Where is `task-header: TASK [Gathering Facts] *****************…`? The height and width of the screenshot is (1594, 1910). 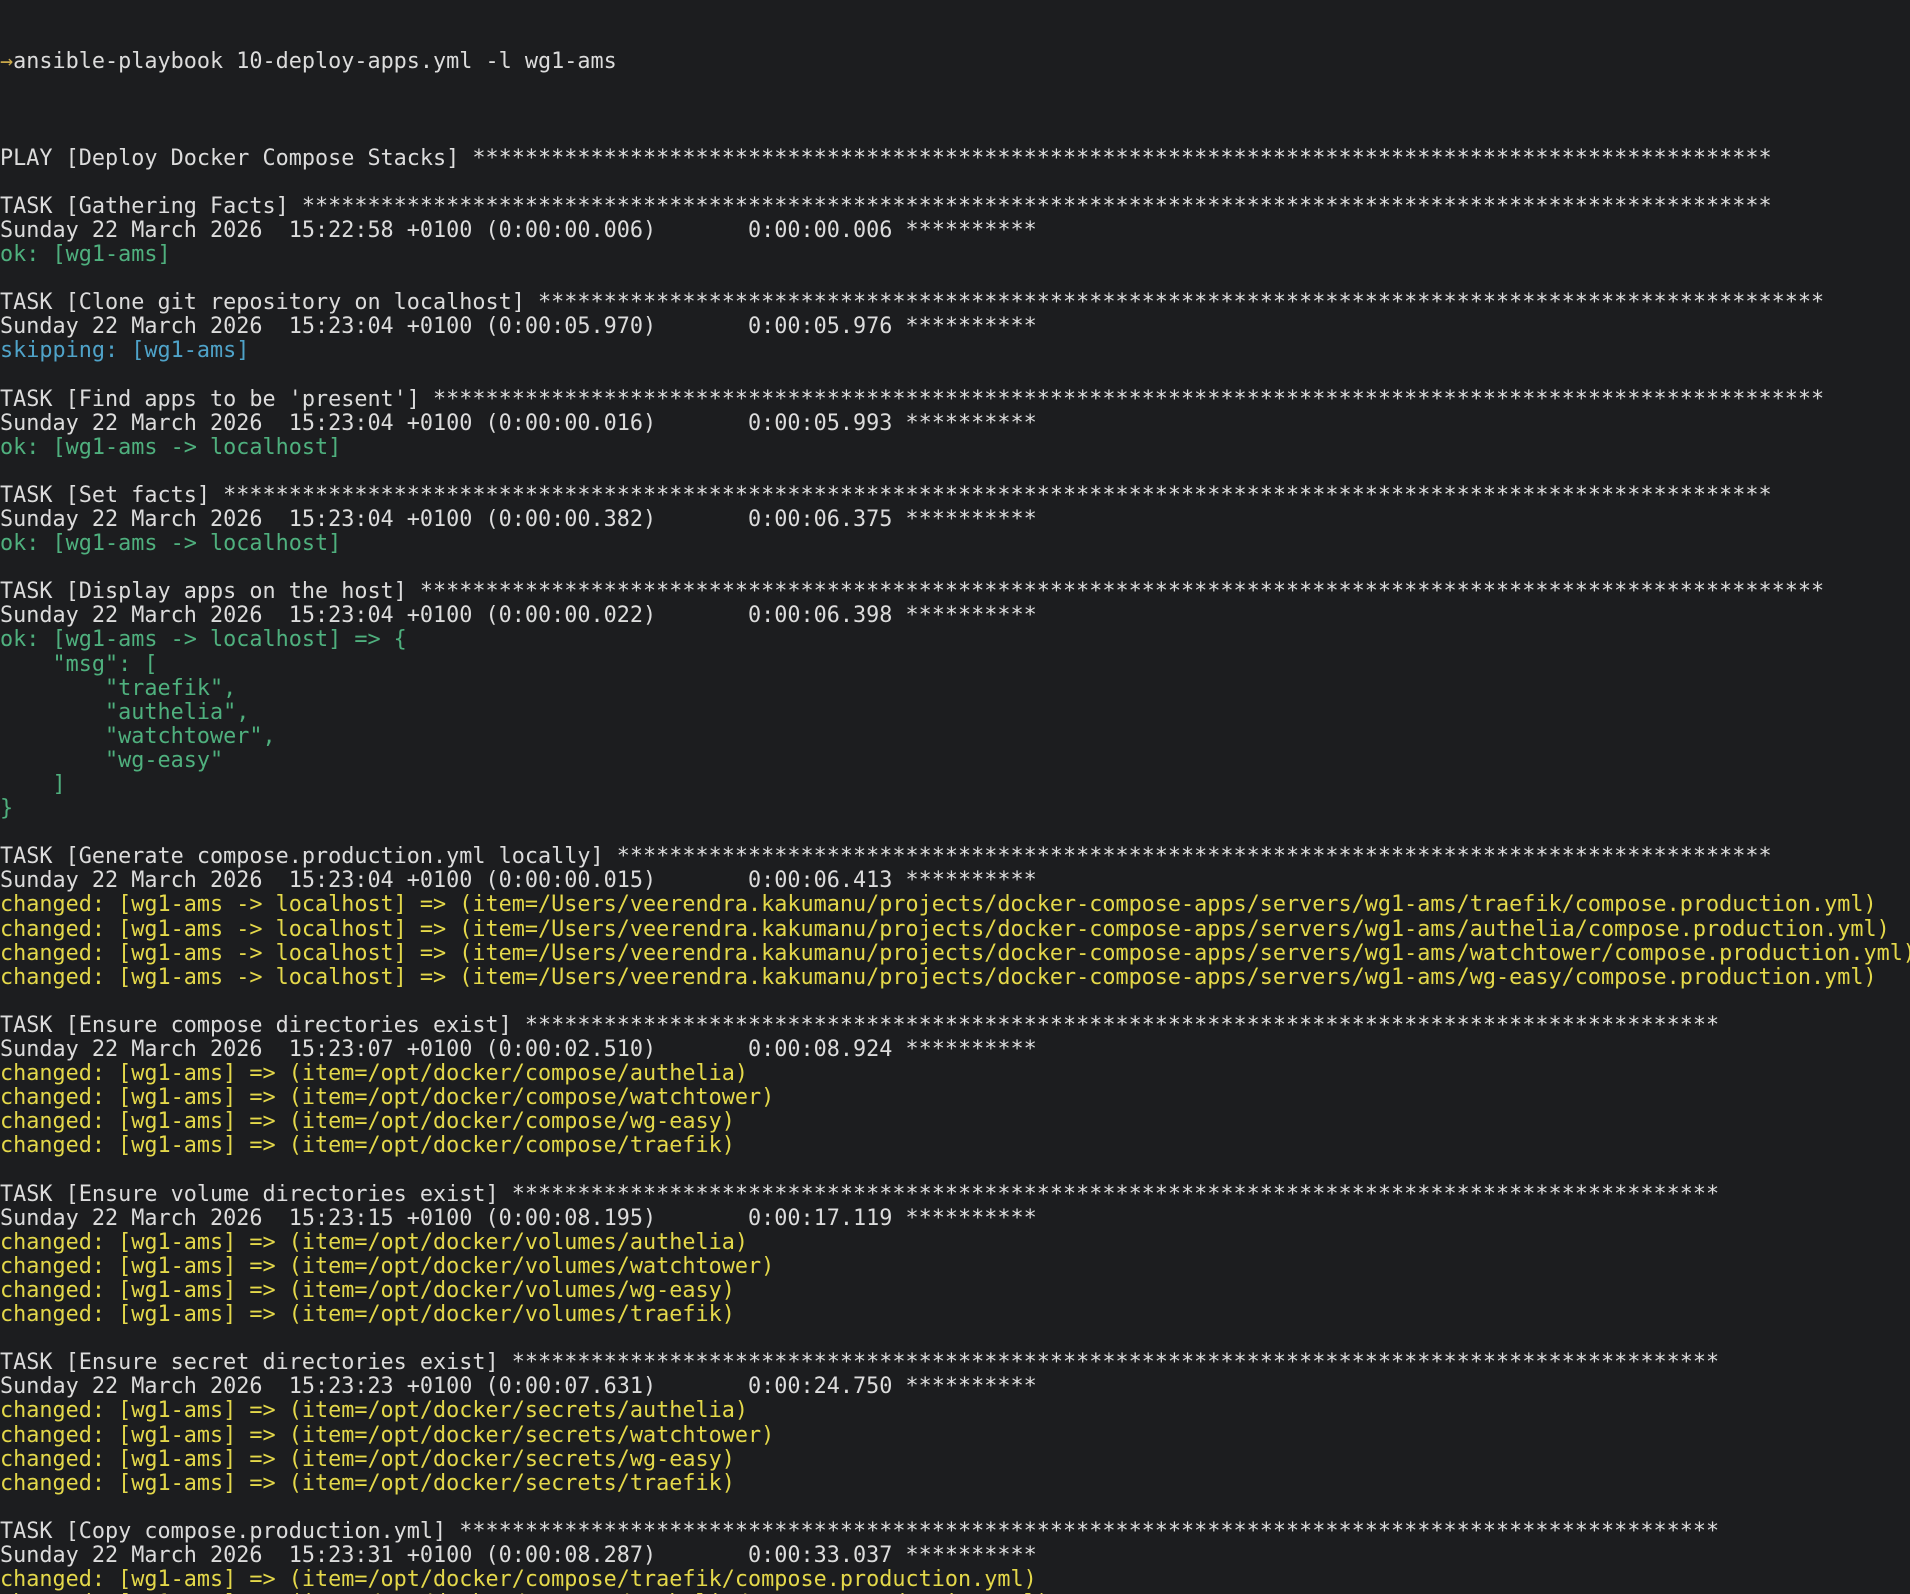
task-header: TASK [Gathering Facts] *****************… is located at coordinates (886, 206).